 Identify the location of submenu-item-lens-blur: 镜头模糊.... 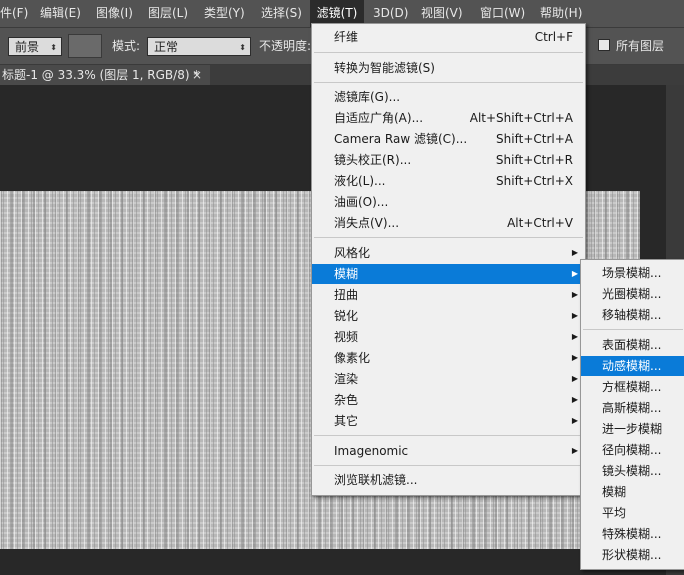
(632, 471).